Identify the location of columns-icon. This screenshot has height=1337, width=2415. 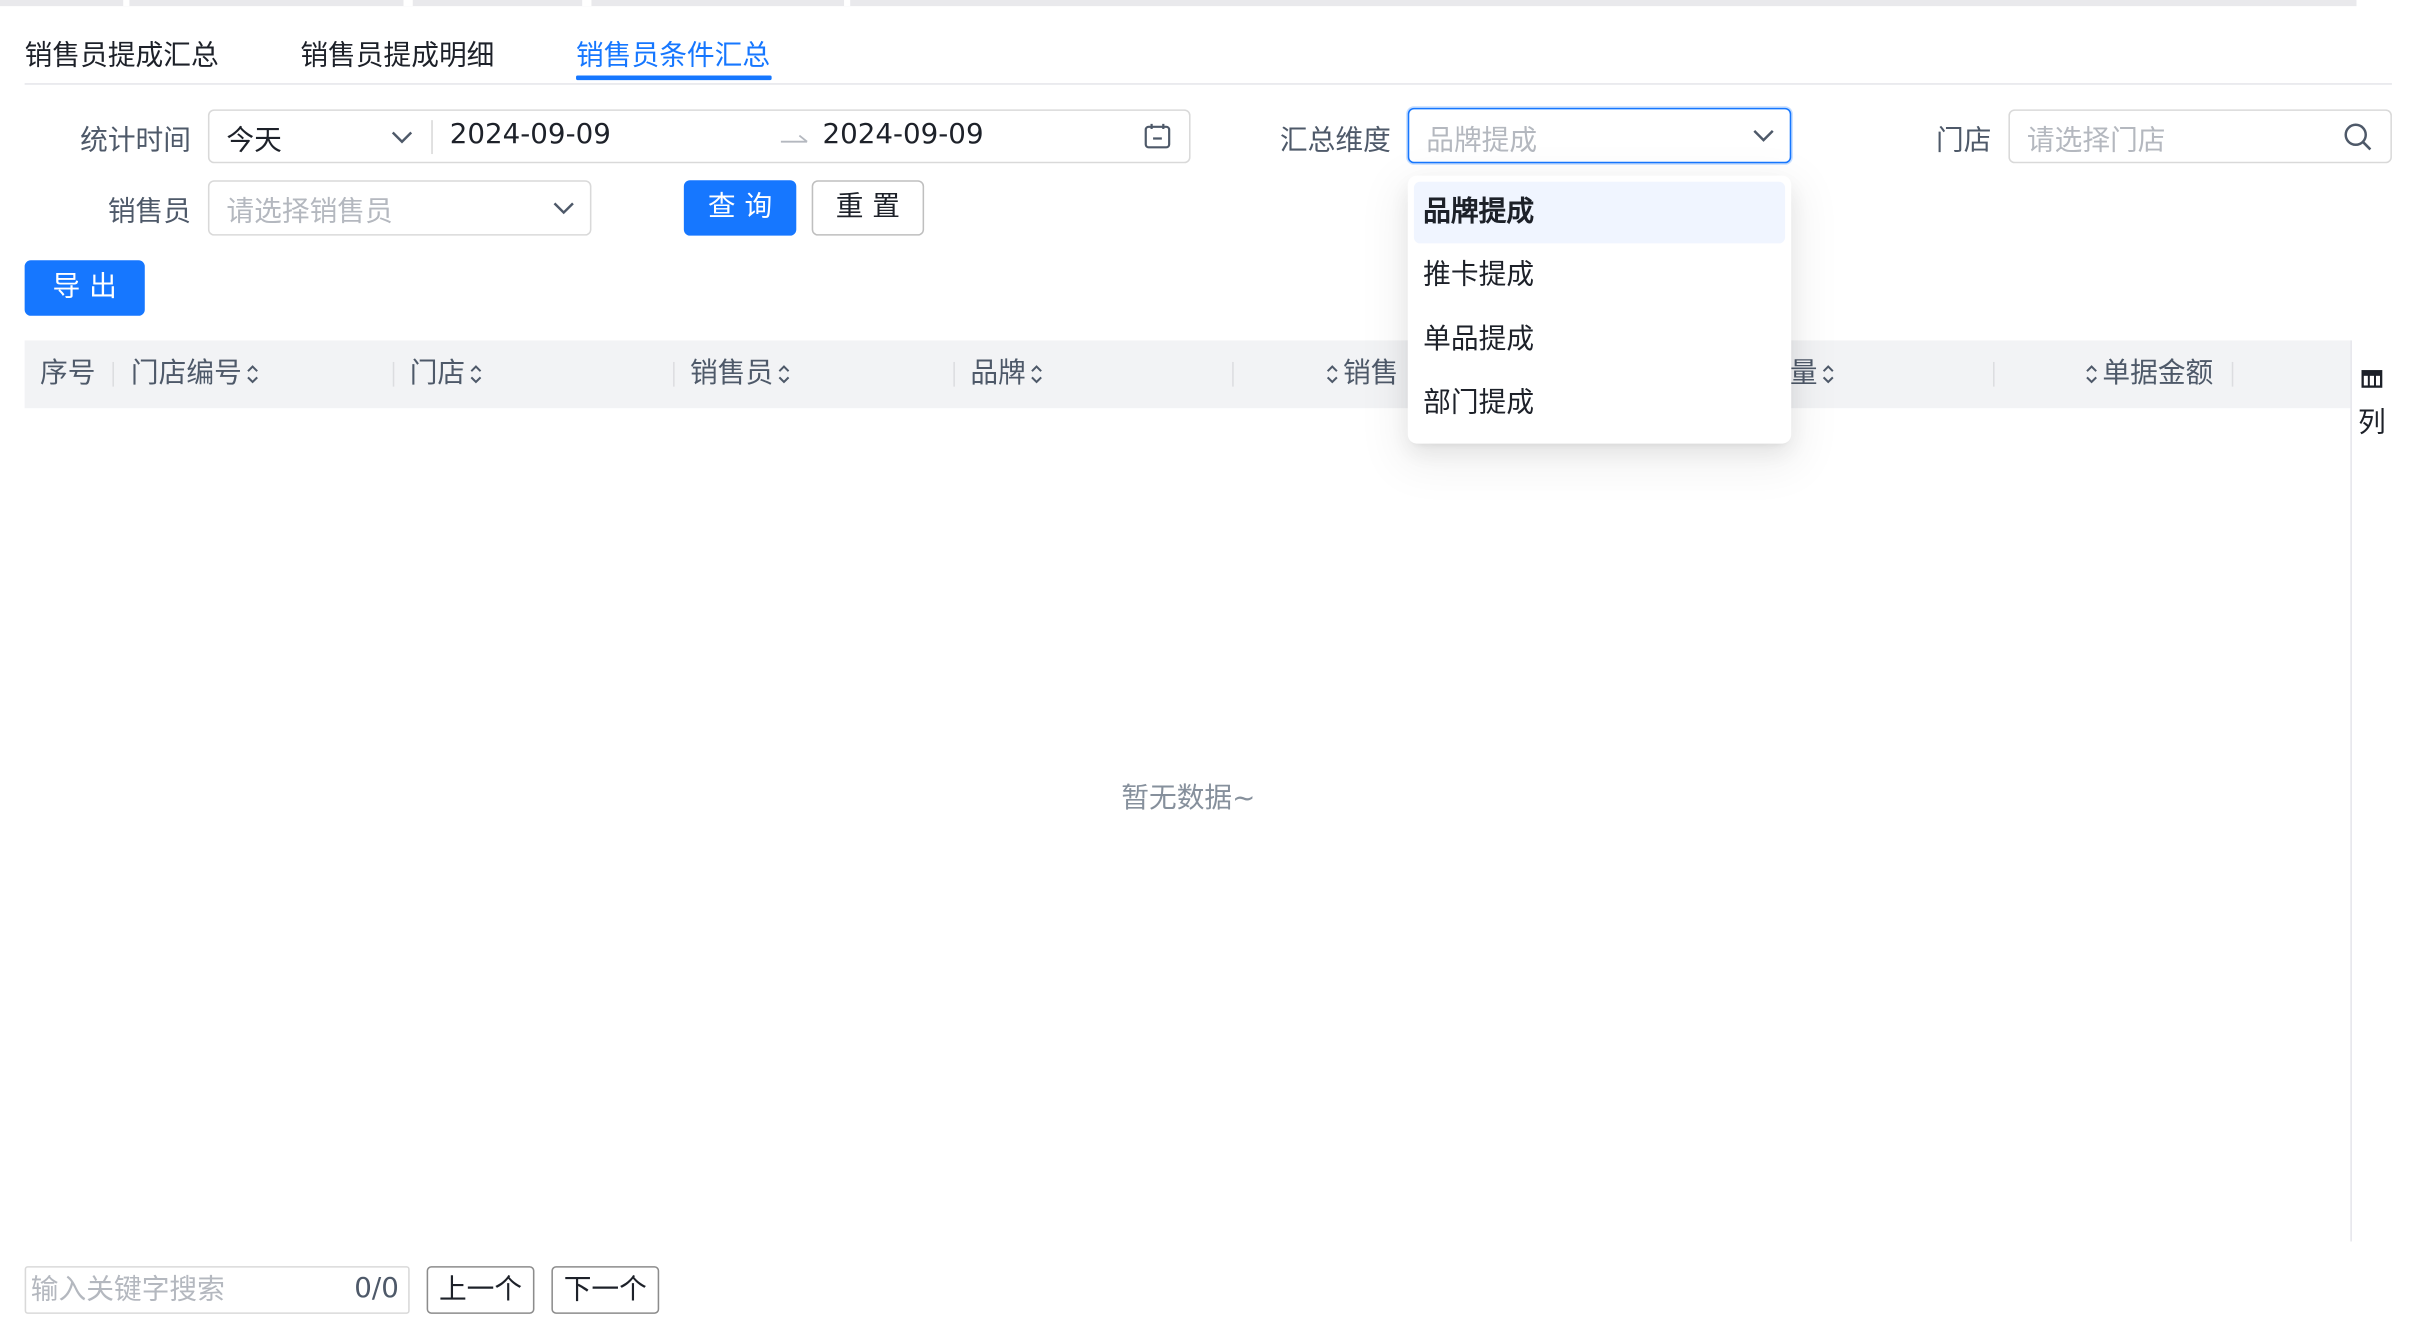
(2372, 379).